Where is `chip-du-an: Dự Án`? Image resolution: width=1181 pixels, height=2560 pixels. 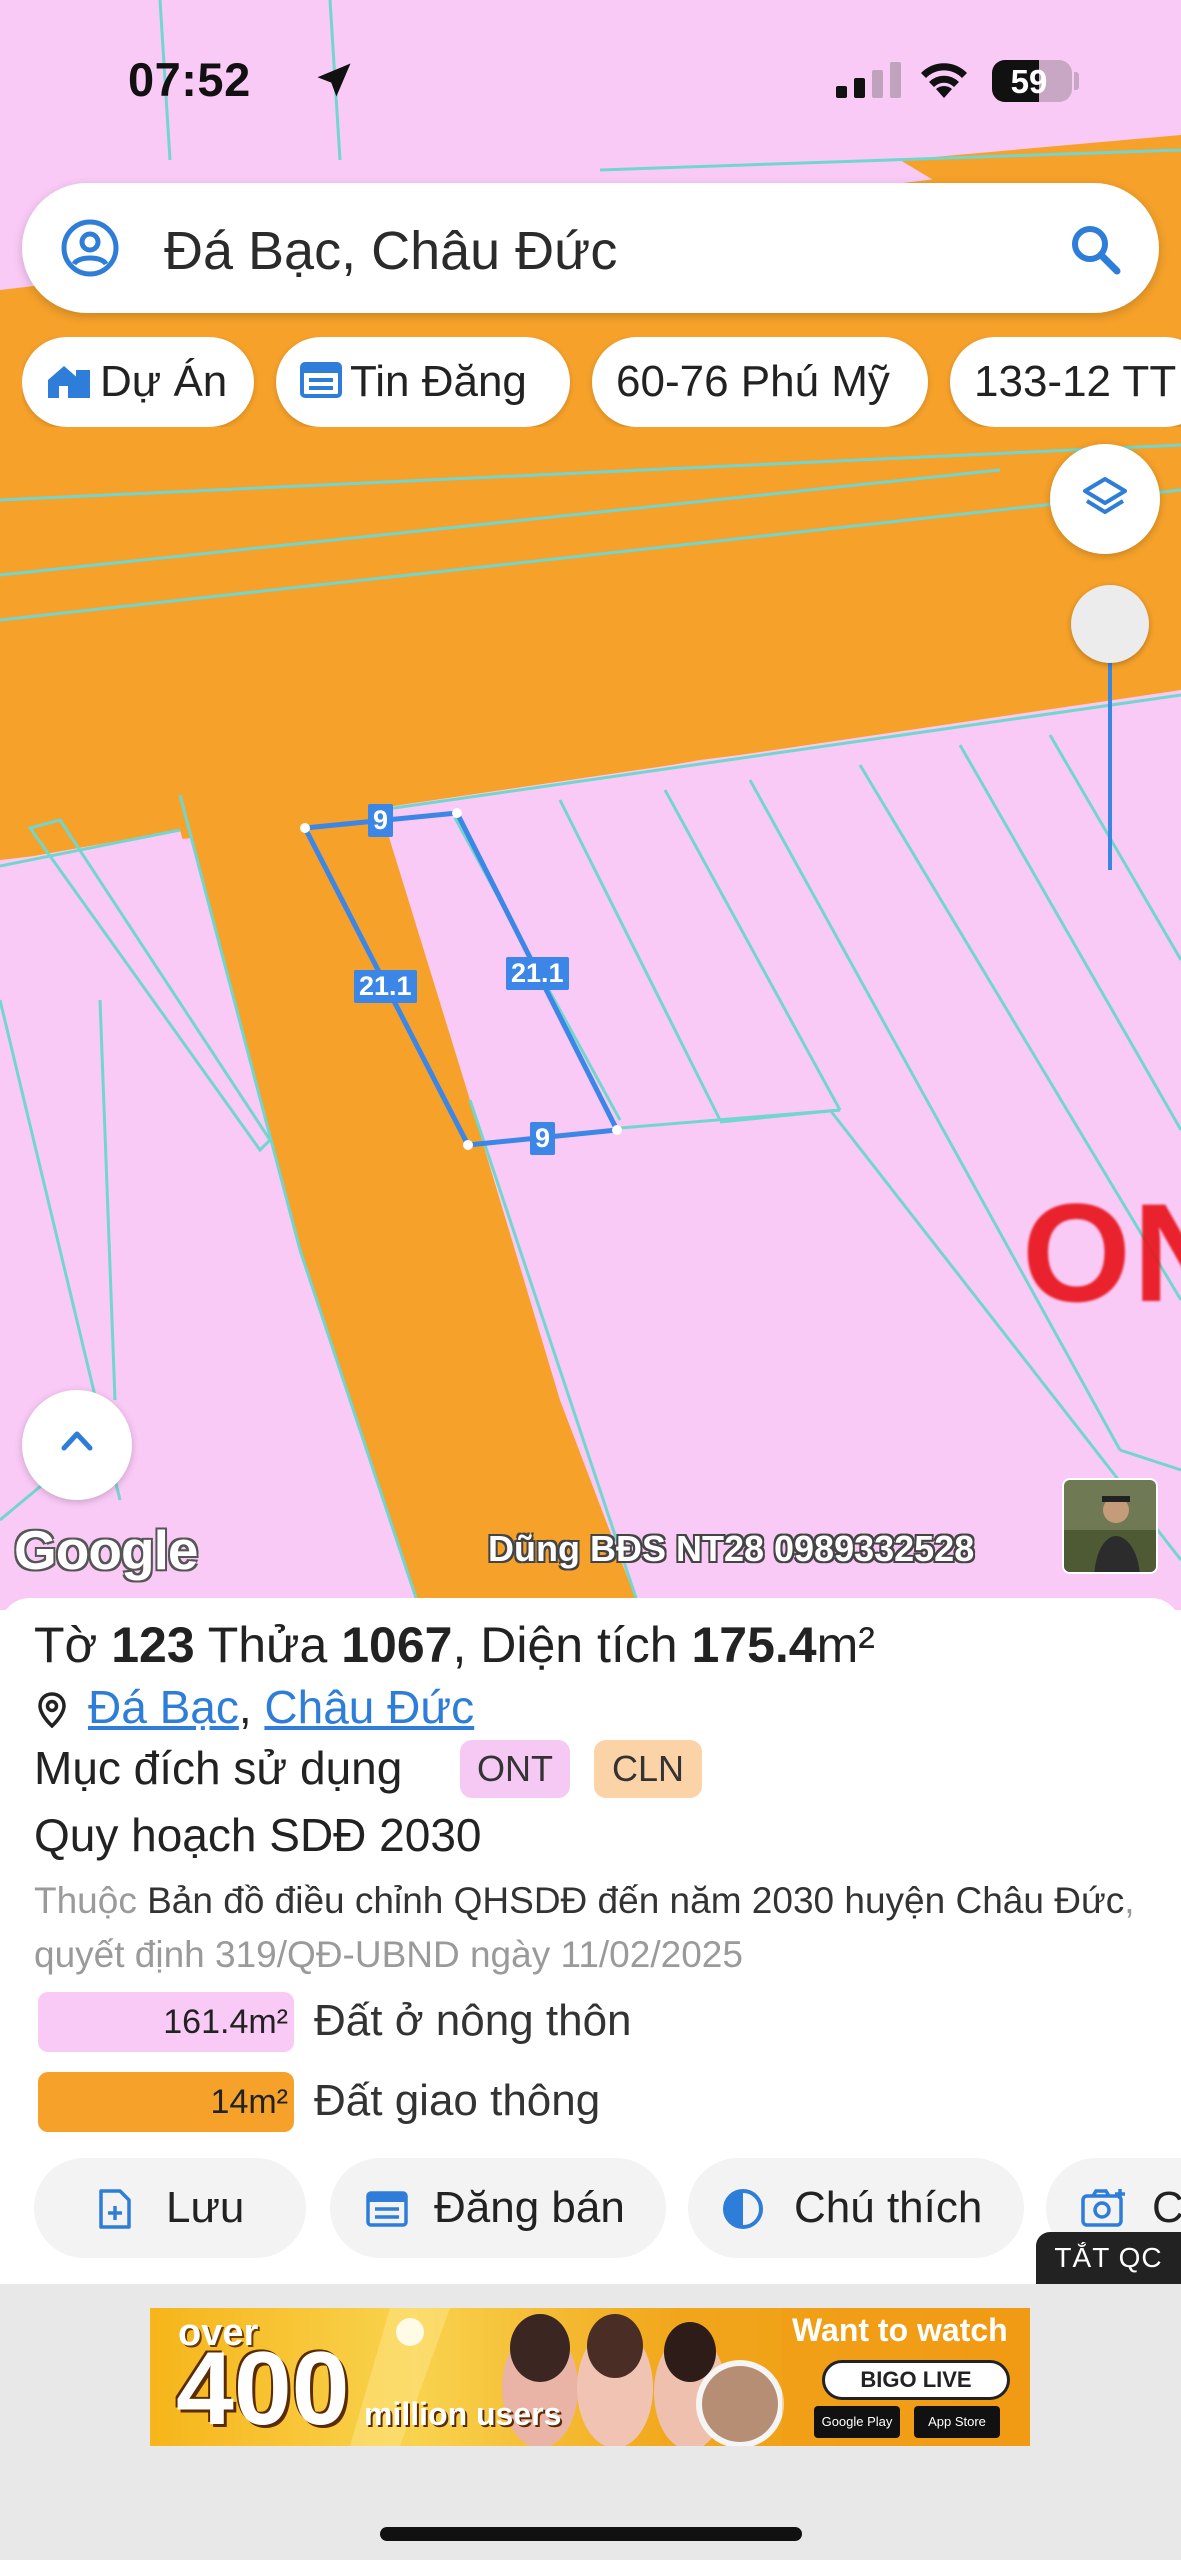
chip-du-an: Dự Án is located at coordinates (138, 382).